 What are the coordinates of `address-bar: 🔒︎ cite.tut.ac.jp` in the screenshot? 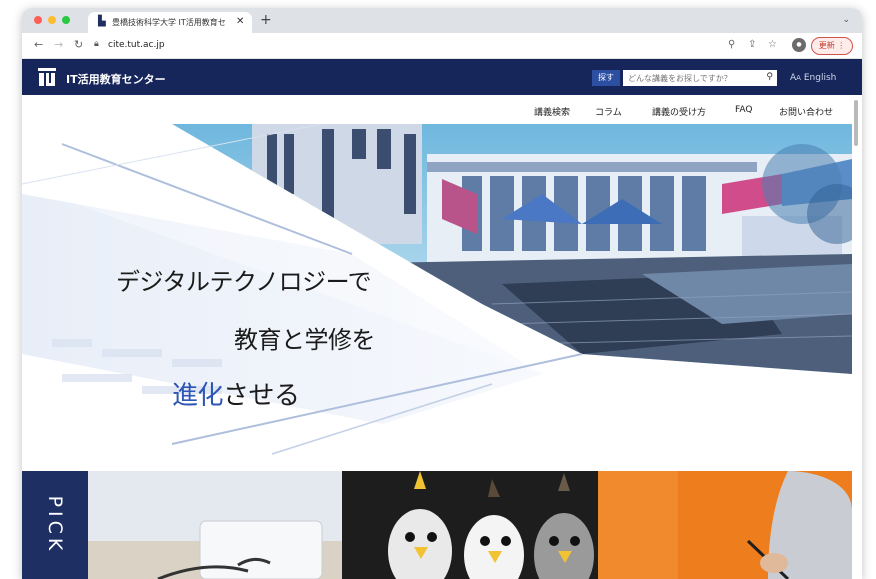 It's located at (394, 45).